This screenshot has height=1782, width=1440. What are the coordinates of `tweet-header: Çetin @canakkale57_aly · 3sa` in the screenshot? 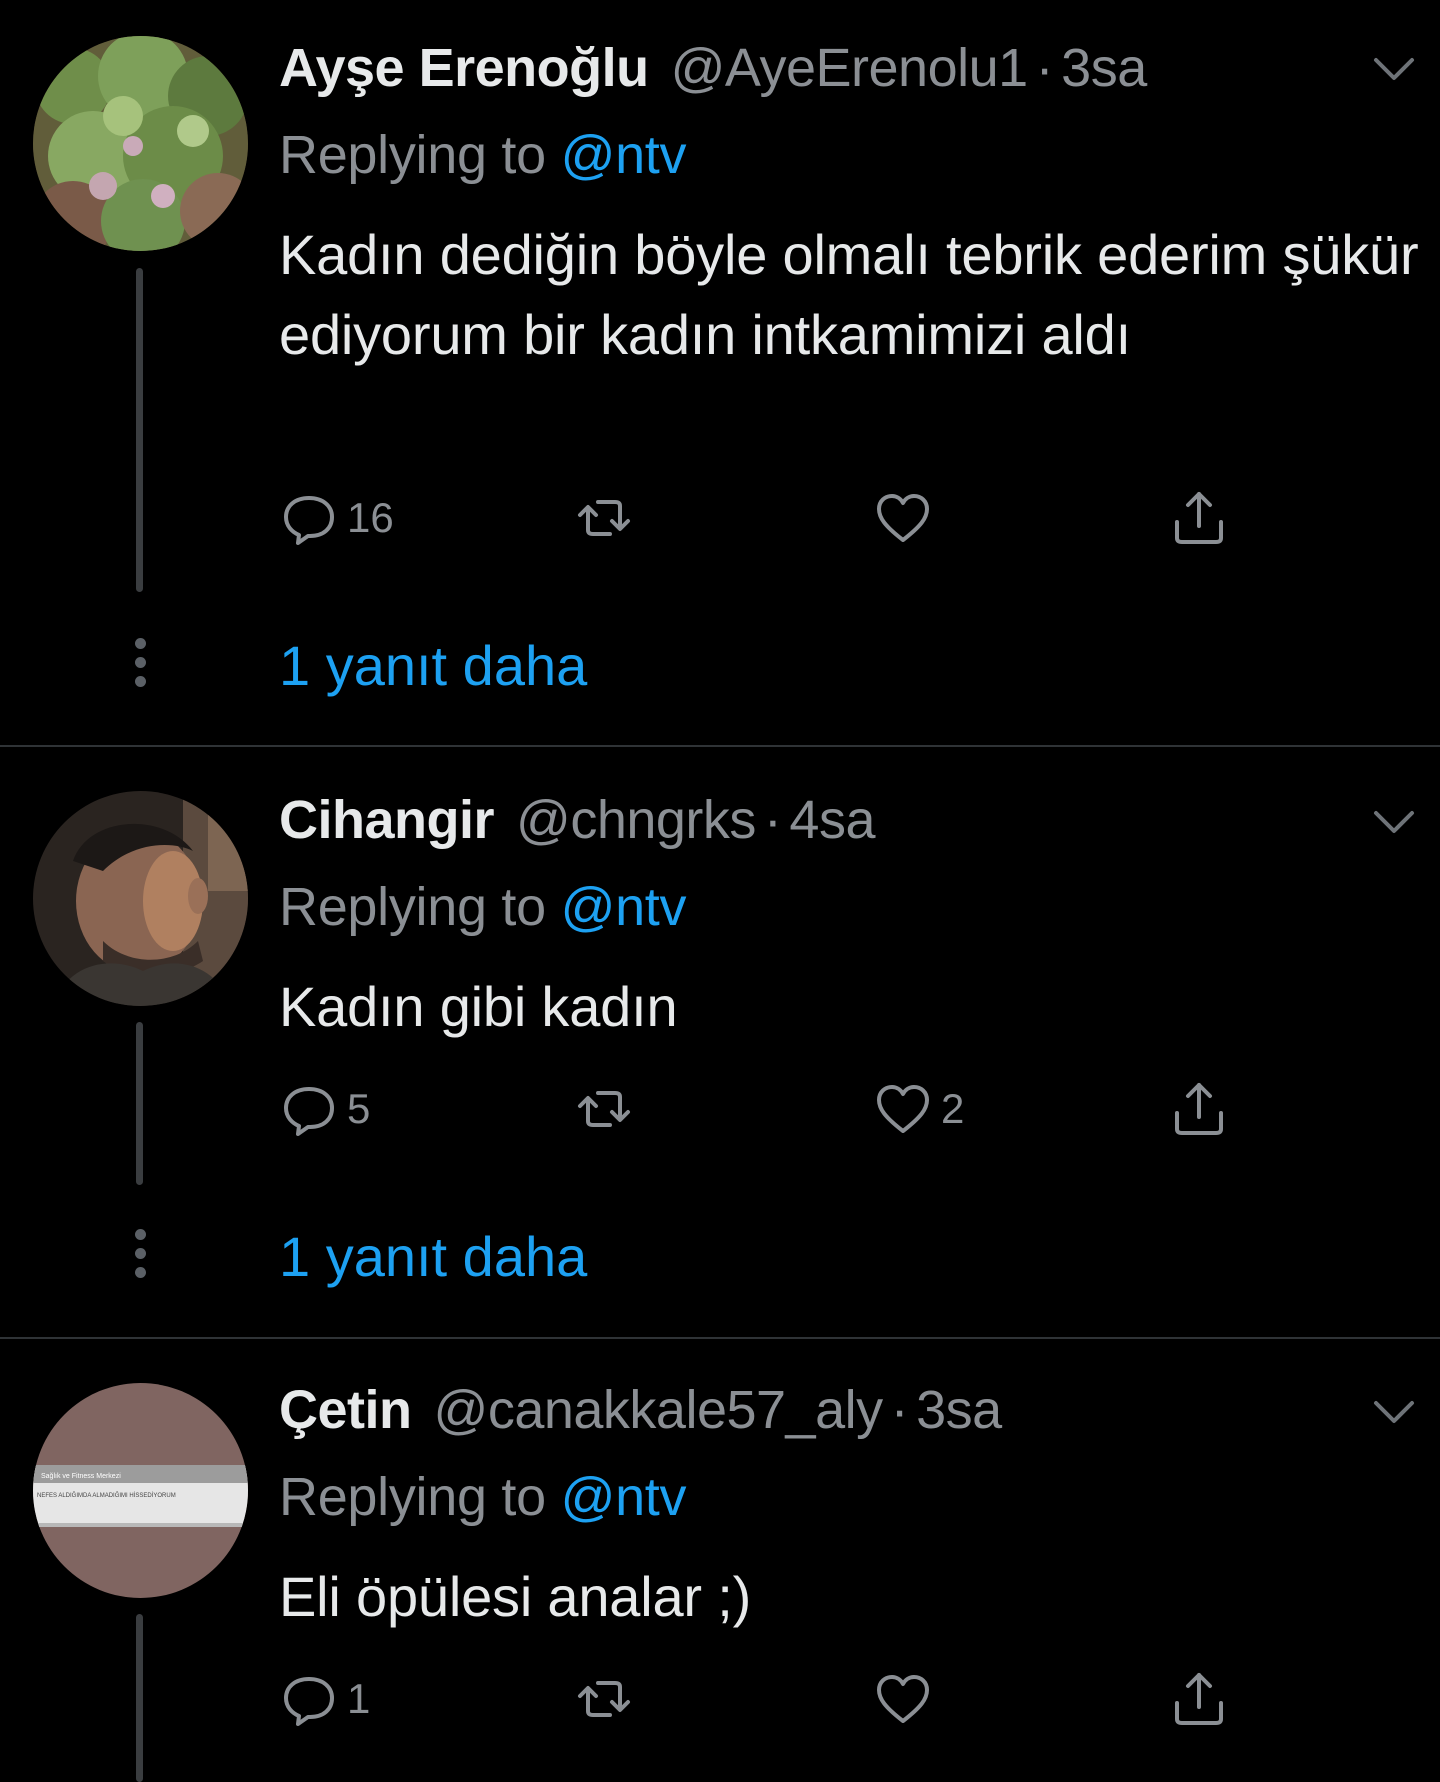 It's located at (640, 1410).